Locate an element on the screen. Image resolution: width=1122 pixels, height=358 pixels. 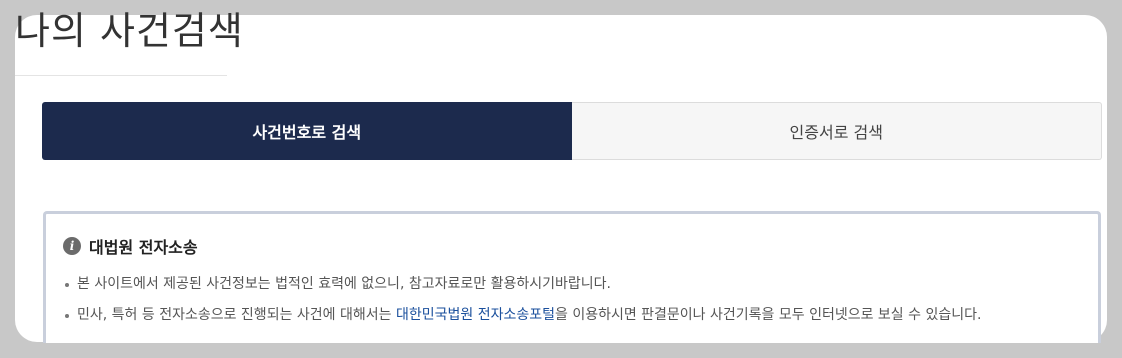
notice-item-text-after: 을 이용하시면 판결문이나 사건기록을 모두 인터넷으로 보실 수 있습니다. is located at coordinates (768, 315).